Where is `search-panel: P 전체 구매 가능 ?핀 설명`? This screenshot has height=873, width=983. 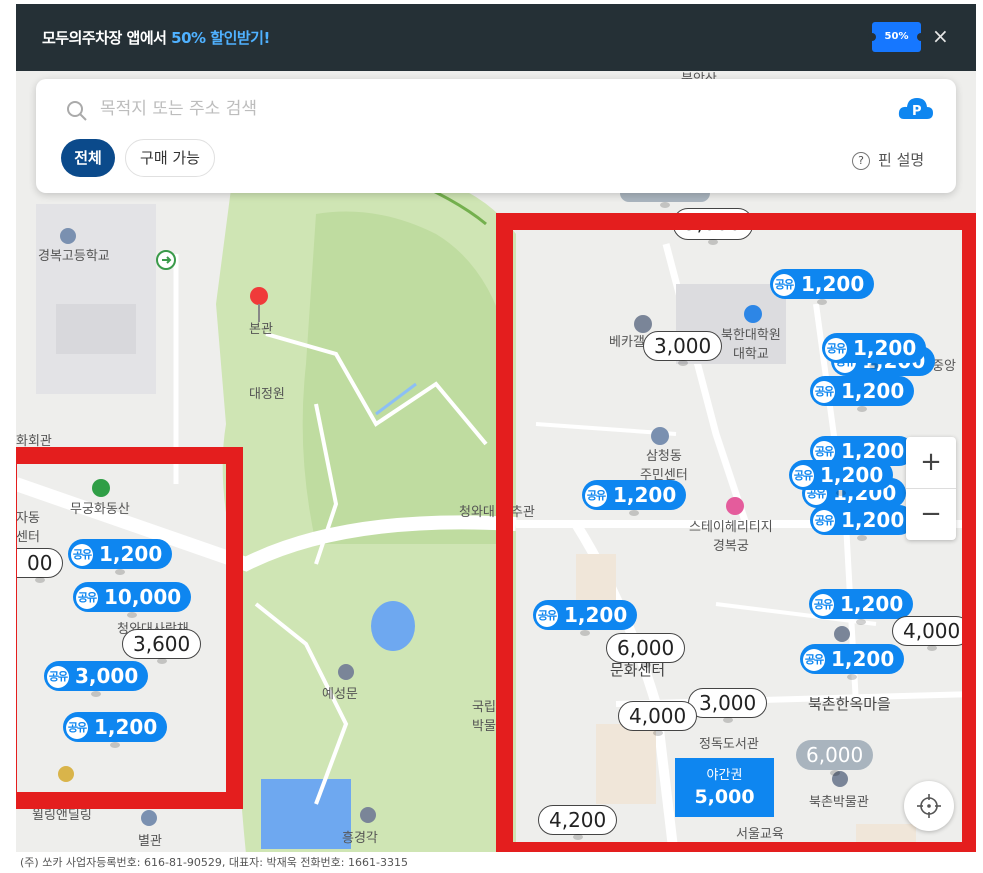
search-panel: P 전체 구매 가능 ?핀 설명 is located at coordinates (496, 136).